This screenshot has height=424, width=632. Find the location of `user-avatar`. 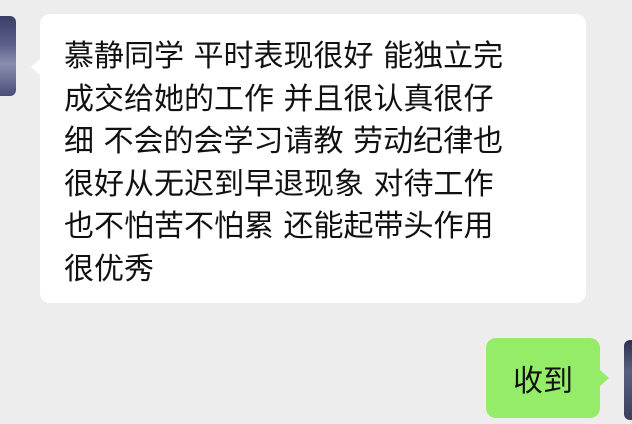

user-avatar is located at coordinates (628, 380).